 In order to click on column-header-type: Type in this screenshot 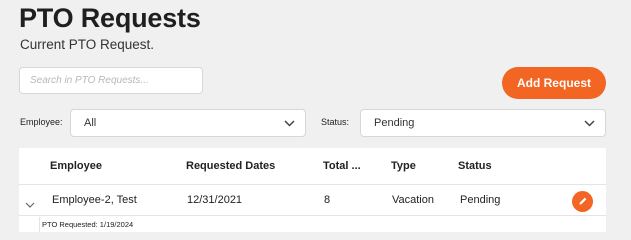, I will do `click(403, 166)`.